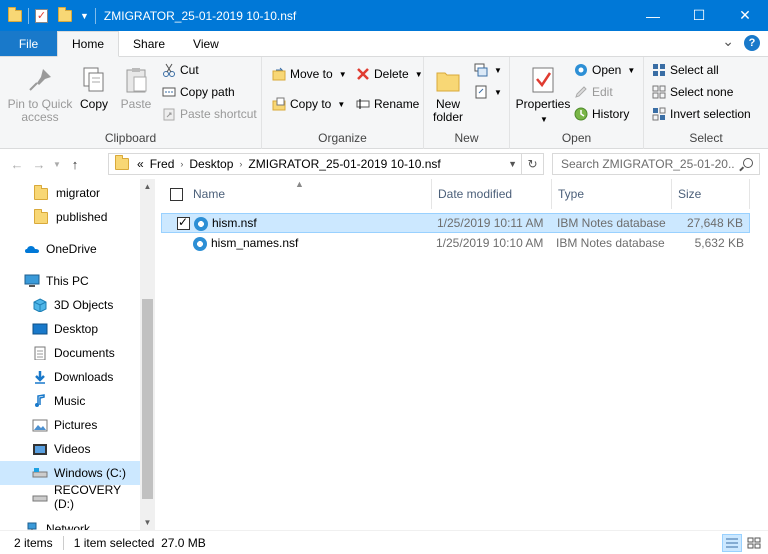 The height and width of the screenshot is (554, 768). What do you see at coordinates (719, 243) in the screenshot?
I see `file-size: 5,632 KB` at bounding box center [719, 243].